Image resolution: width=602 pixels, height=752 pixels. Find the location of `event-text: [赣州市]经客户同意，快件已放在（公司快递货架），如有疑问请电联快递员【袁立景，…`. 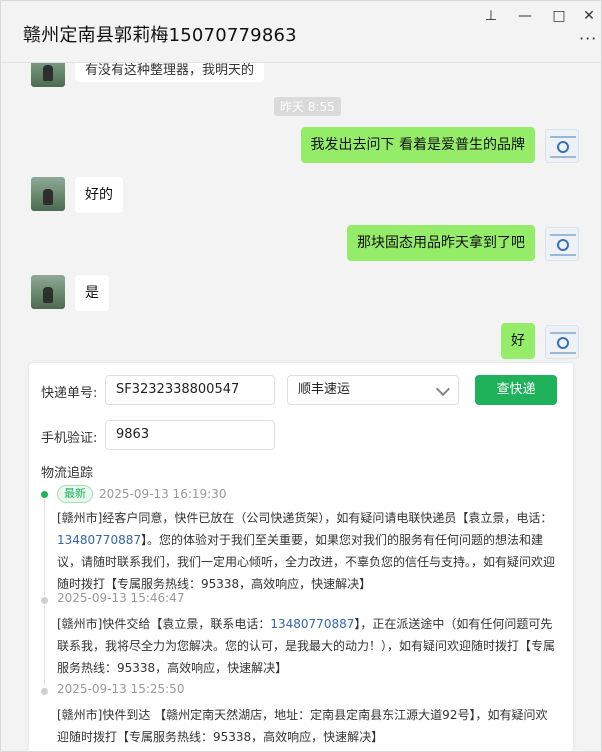

event-text: [赣州市]经客户同意，快件已放在（公司快递货架），如有疑问请电联快递员【袁立景，… is located at coordinates (305, 518).